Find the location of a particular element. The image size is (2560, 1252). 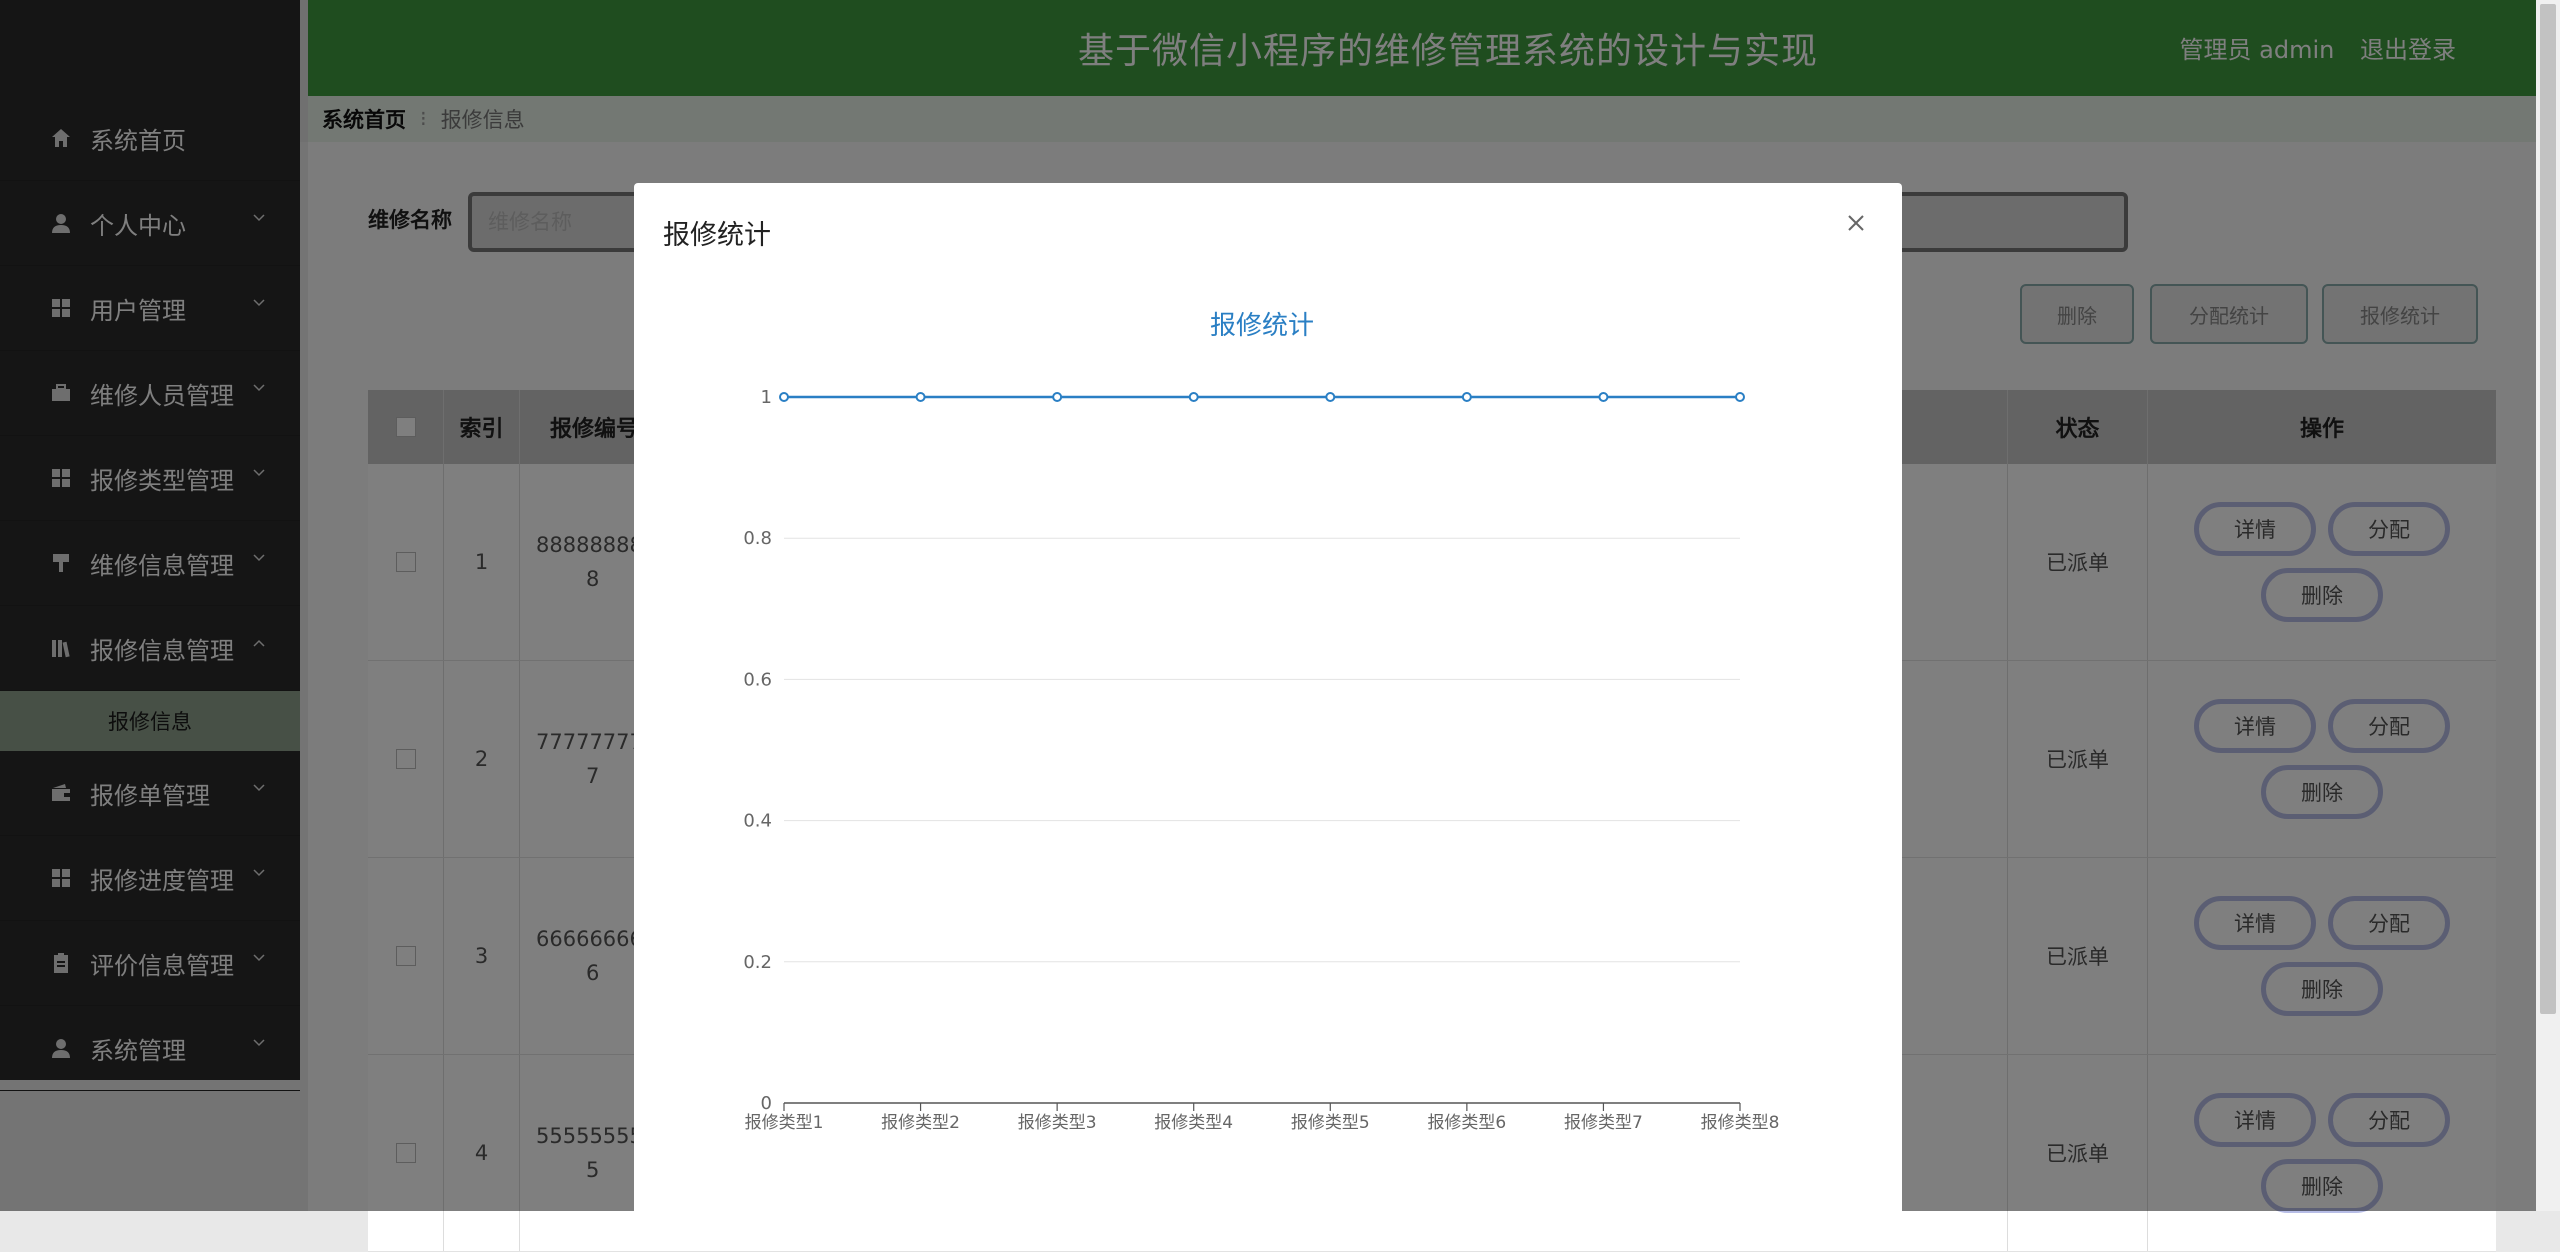

page-scrollbar is located at coordinates (2548, 605).